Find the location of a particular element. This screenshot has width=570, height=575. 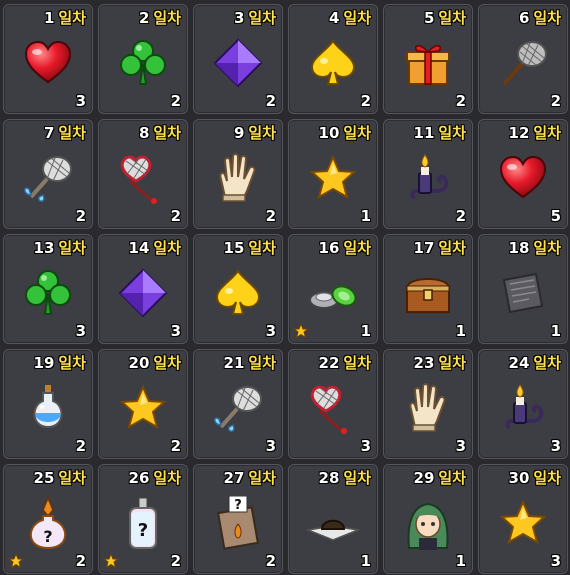

reward-cell-day-19: 19 일차 2 is located at coordinates (48, 404).